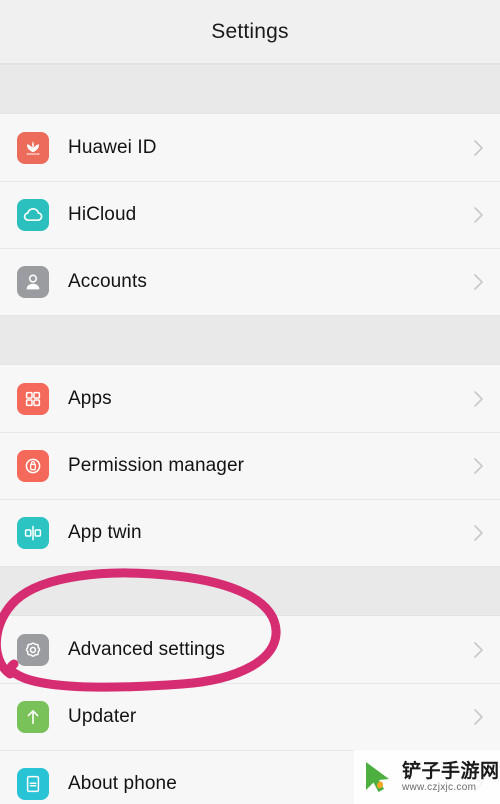 This screenshot has width=500, height=804. What do you see at coordinates (250, 591) in the screenshot?
I see `group-spacer-system` at bounding box center [250, 591].